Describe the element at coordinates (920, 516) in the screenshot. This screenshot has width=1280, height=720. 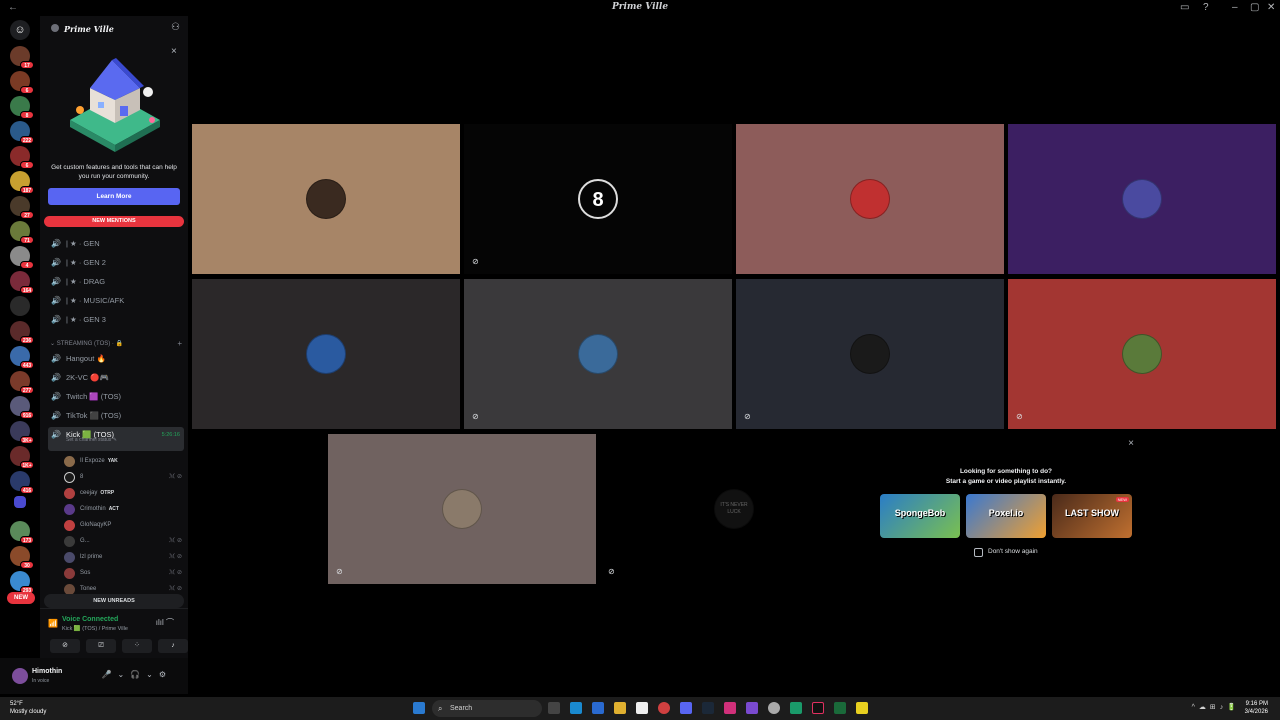
I see `game-card: SpongeBob` at that location.